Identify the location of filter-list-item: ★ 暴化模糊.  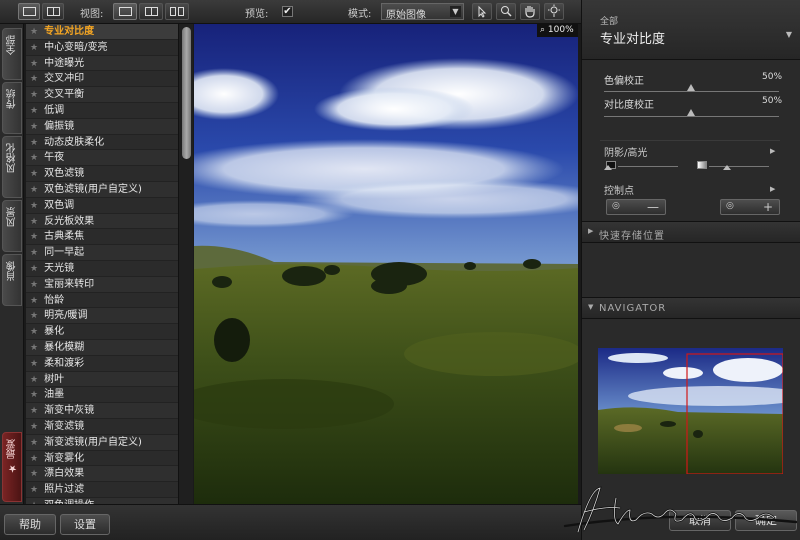
(102, 347).